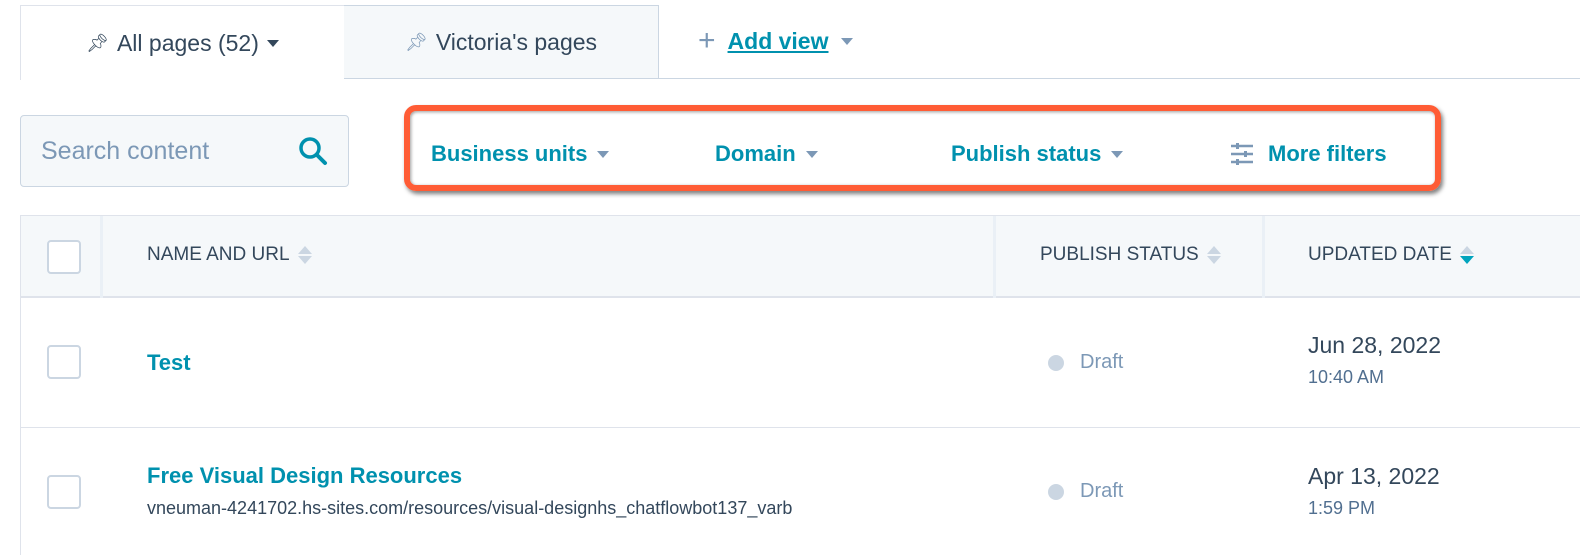  I want to click on column-header-name: NAME AND URL, so click(229, 255).